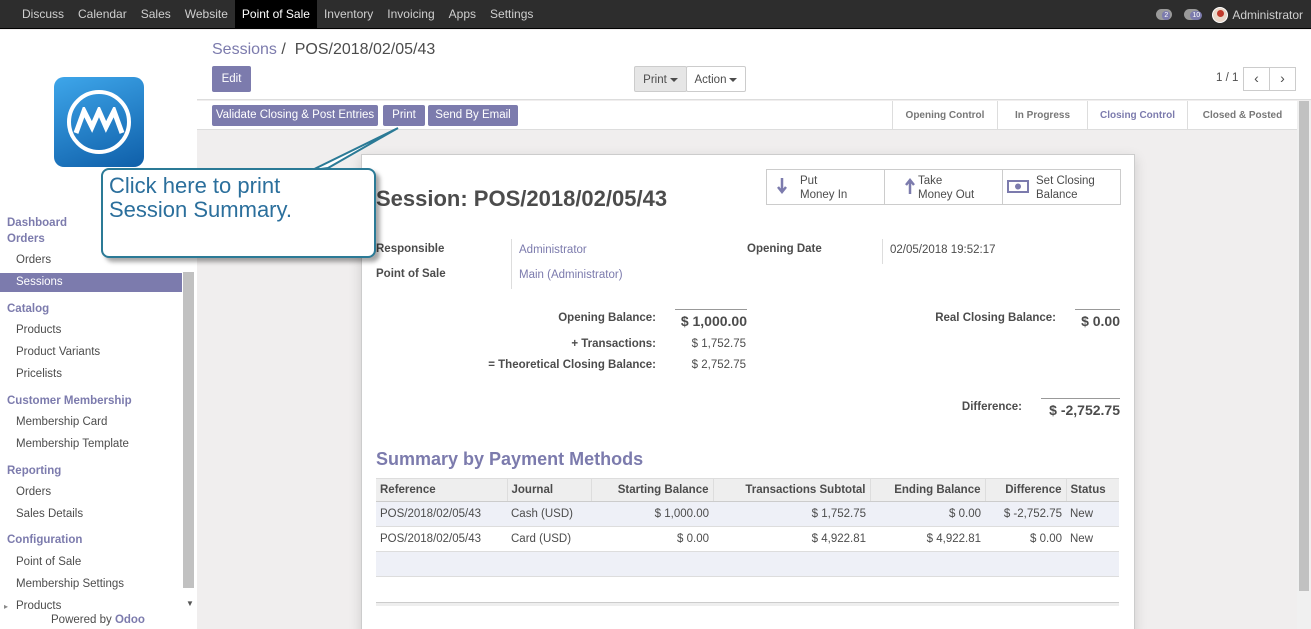 This screenshot has height=629, width=1311. I want to click on page-scrollbar, so click(1304, 365).